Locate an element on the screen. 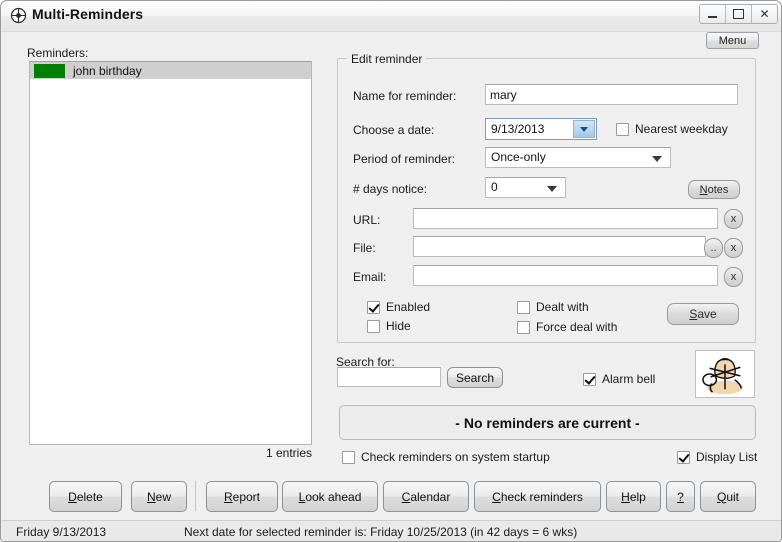 The height and width of the screenshot is (542, 782). calendar-button-label: Calendar is located at coordinates (426, 496).